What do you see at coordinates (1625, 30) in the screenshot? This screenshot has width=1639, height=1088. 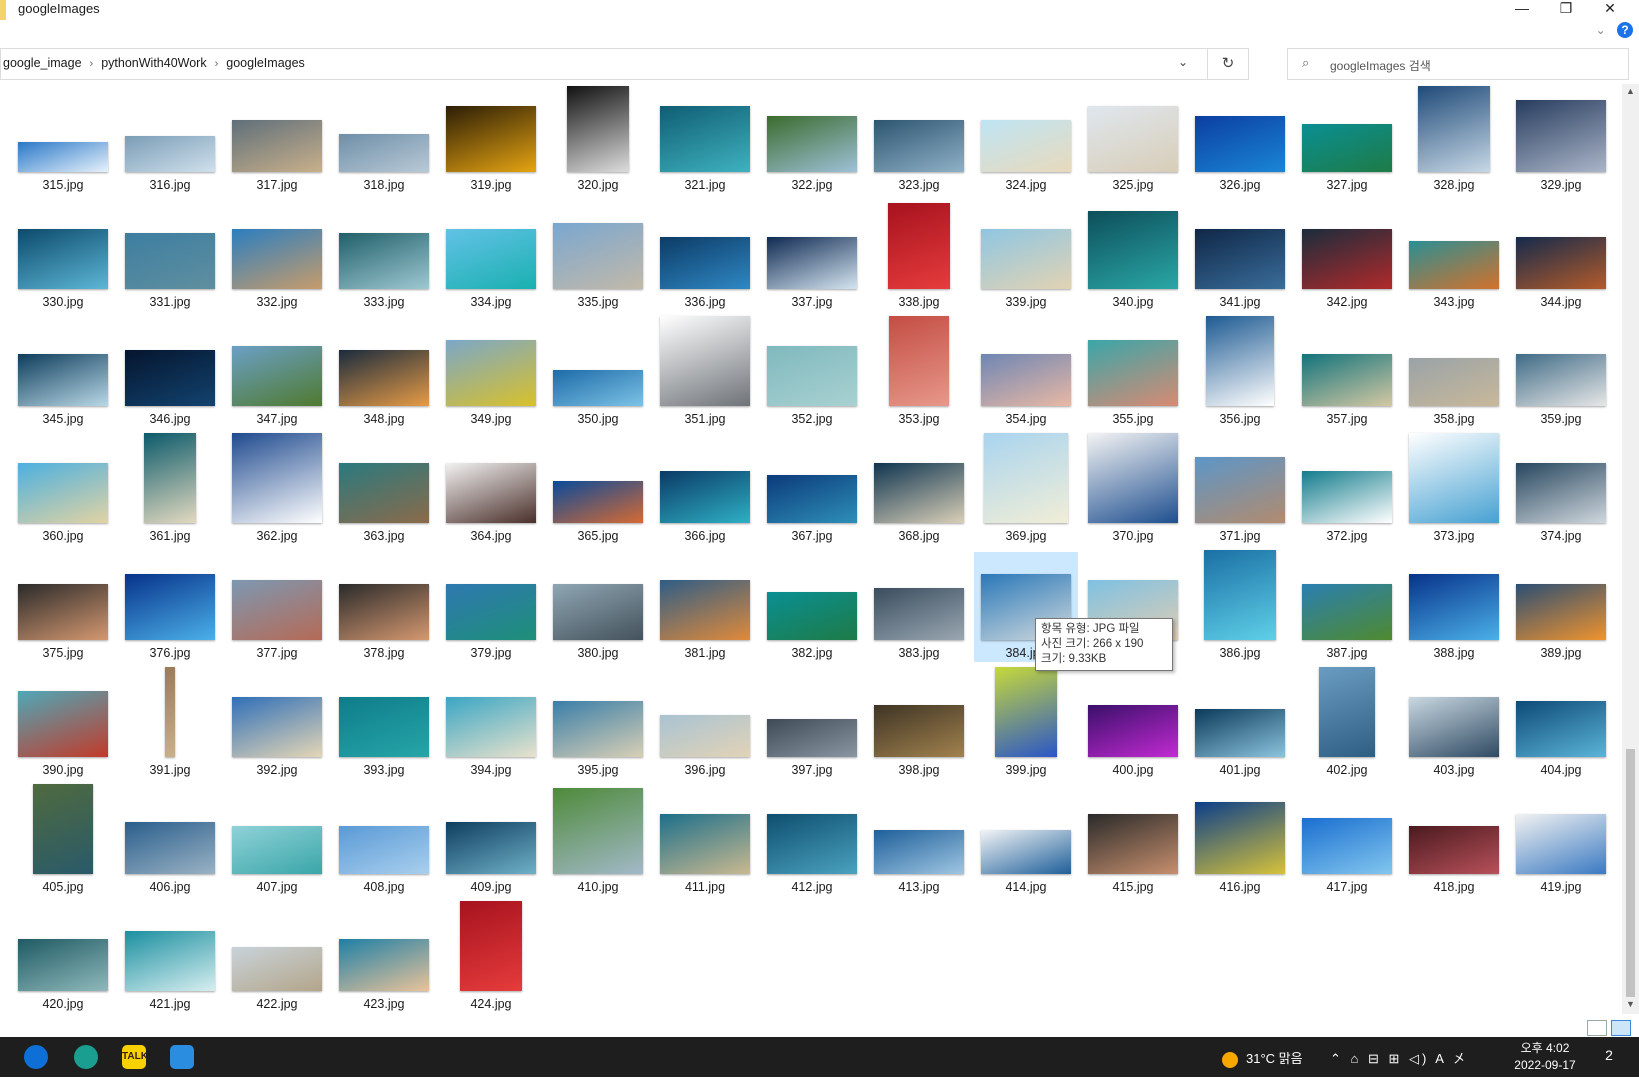 I see `help-icon: ?` at bounding box center [1625, 30].